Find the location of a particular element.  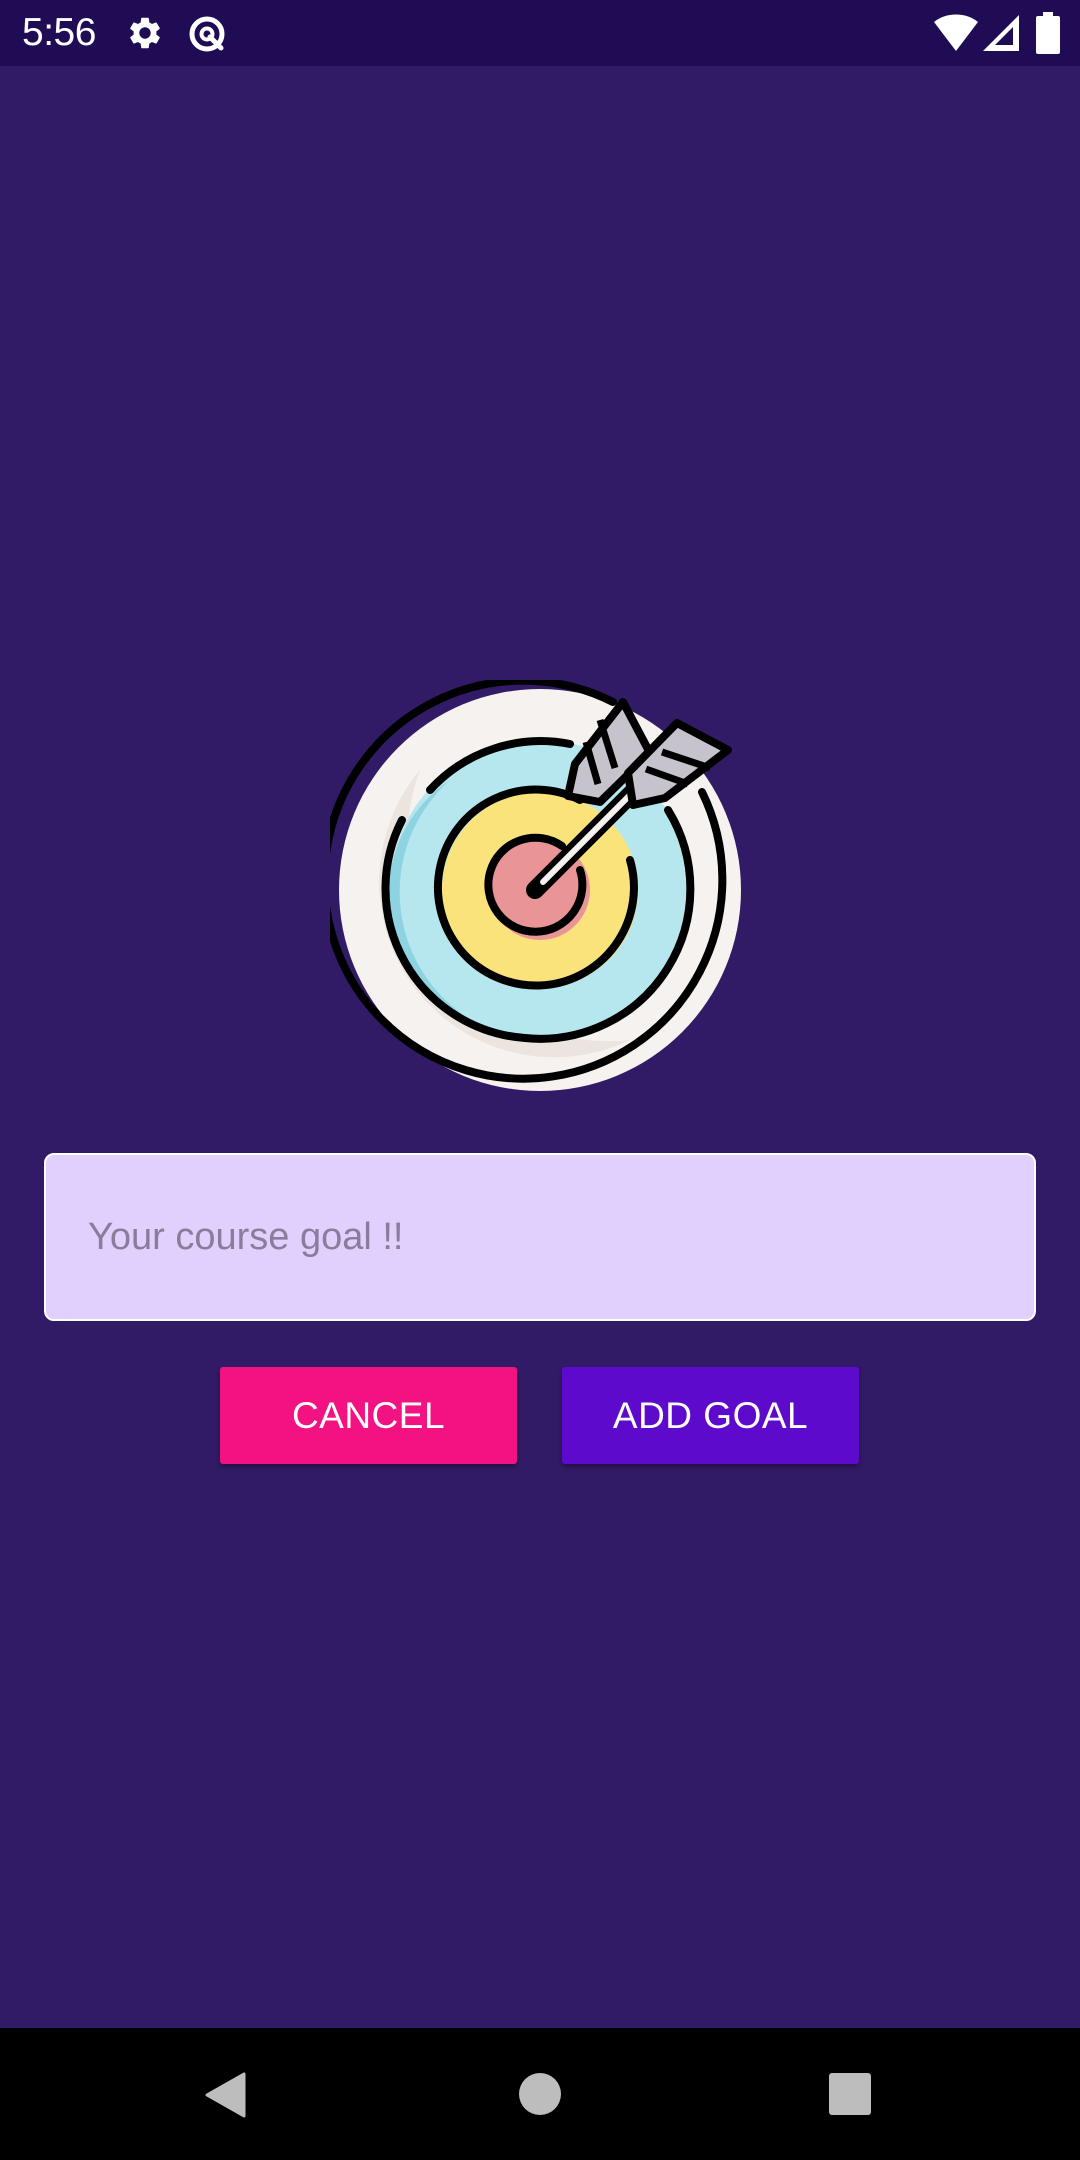

home-icon is located at coordinates (540, 2094).